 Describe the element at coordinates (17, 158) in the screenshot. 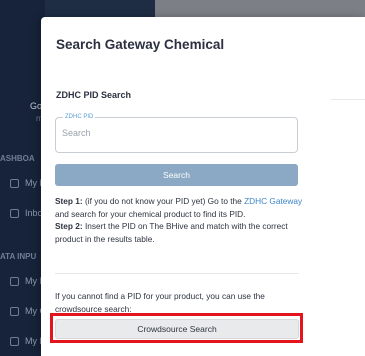

I see `sidebar-section-dashboard: ASHBOA` at that location.